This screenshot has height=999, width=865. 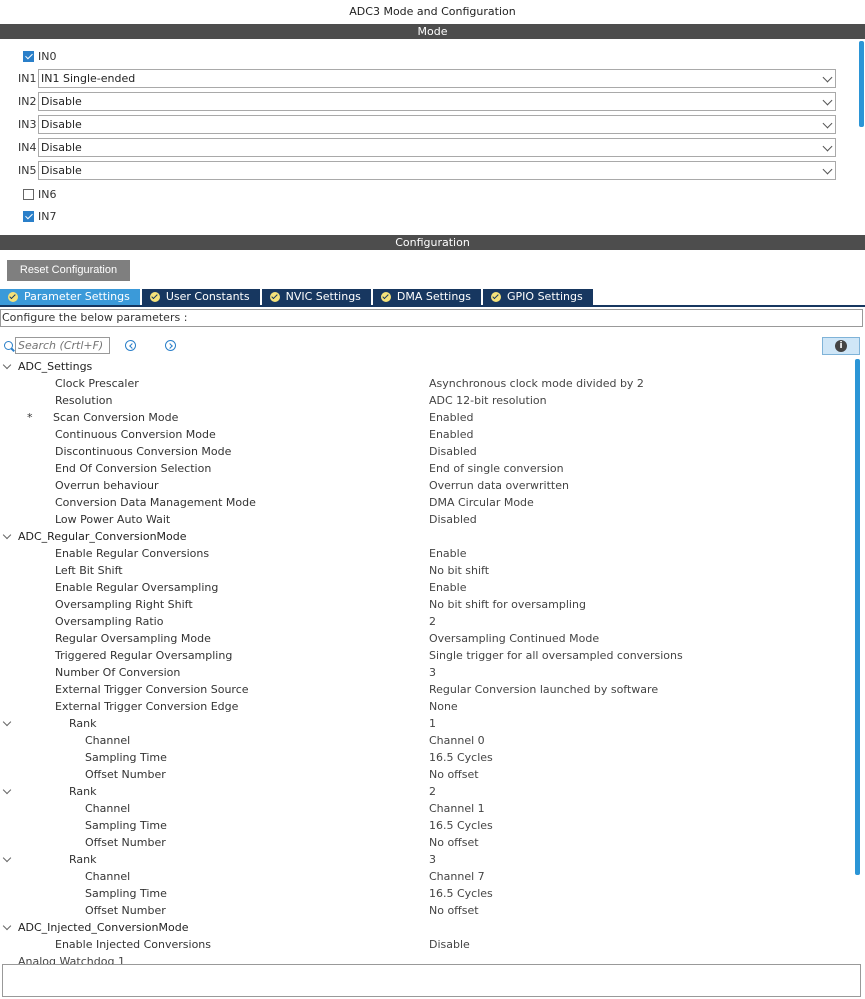 I want to click on param-row: Left Bit Shift No bit shift, so click(x=426, y=570).